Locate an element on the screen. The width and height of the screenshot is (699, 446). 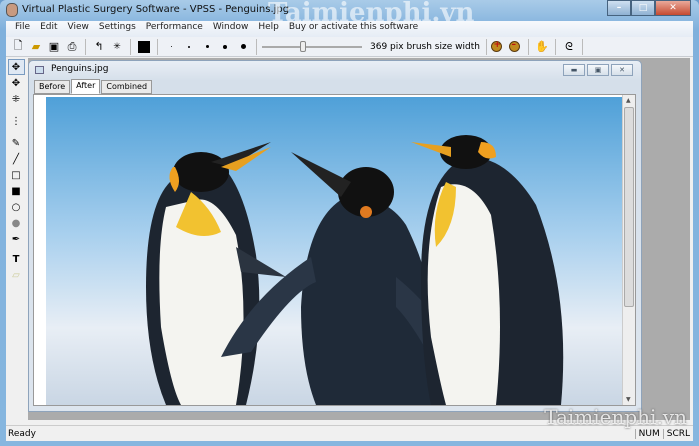
undo-icon: ↰ is located at coordinates (99, 47).